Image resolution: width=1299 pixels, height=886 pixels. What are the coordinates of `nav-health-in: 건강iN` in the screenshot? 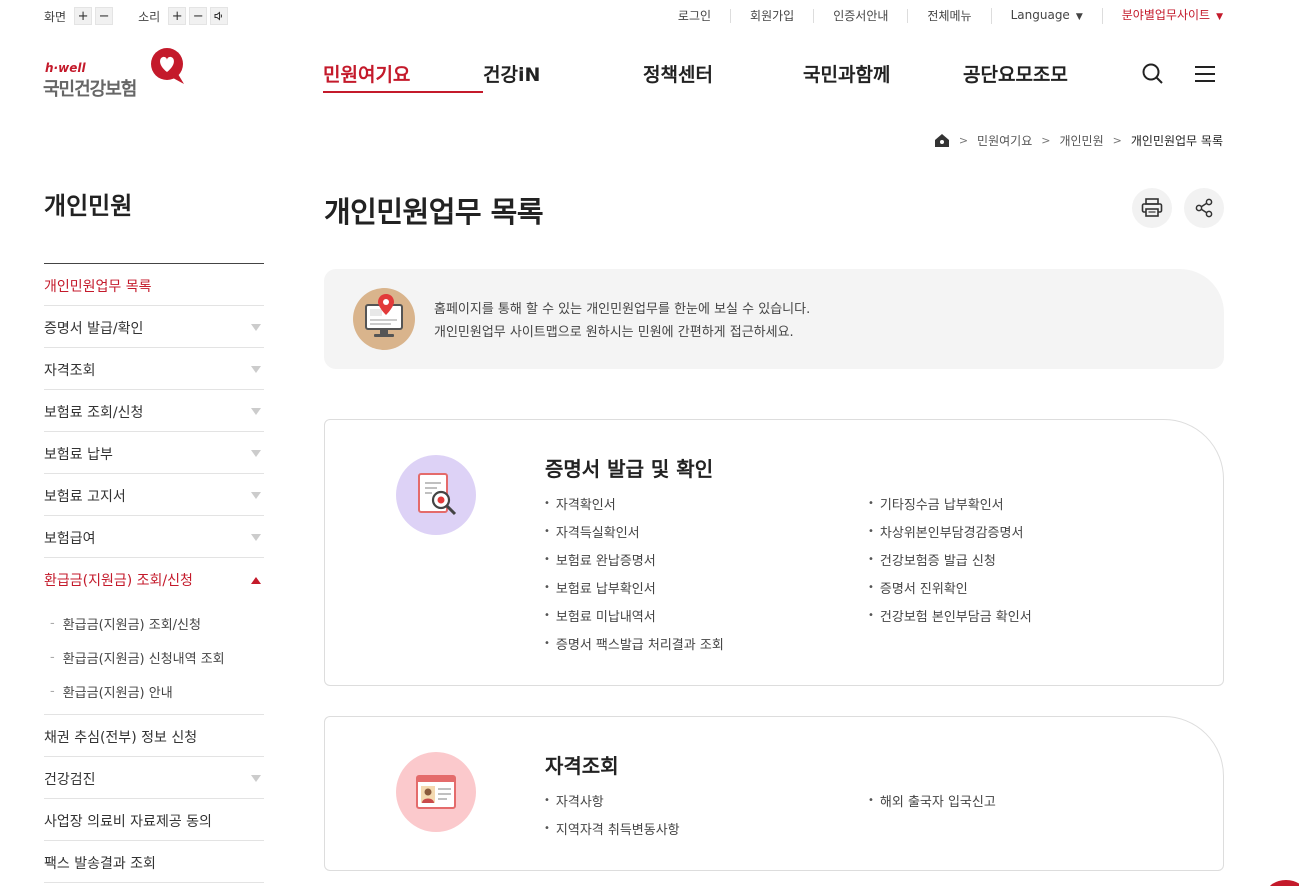 It's located at (563, 76).